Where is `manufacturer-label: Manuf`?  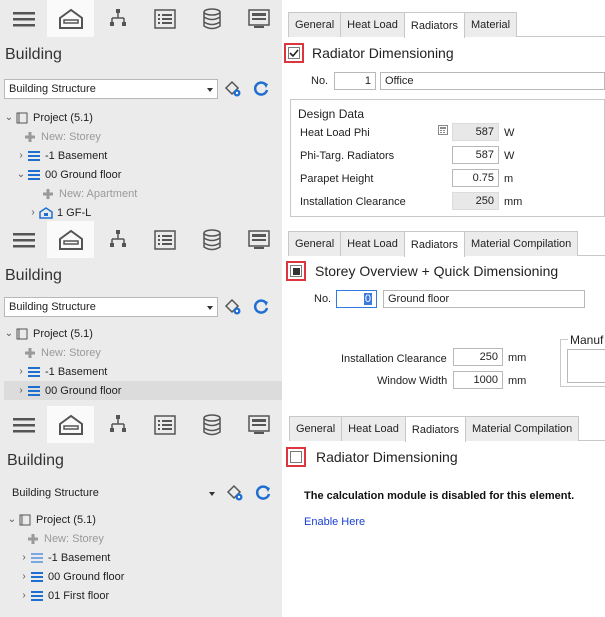
manufacturer-label: Manuf is located at coordinates (586, 340).